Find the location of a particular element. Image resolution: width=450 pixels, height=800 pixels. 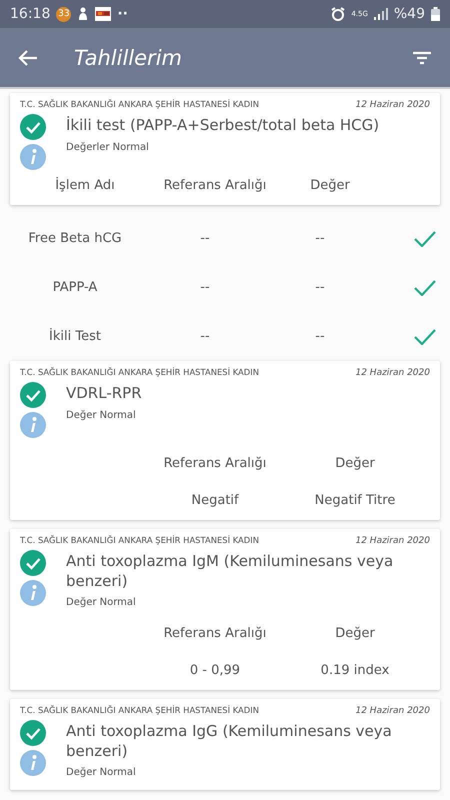

notification-count: 33 is located at coordinates (64, 14).